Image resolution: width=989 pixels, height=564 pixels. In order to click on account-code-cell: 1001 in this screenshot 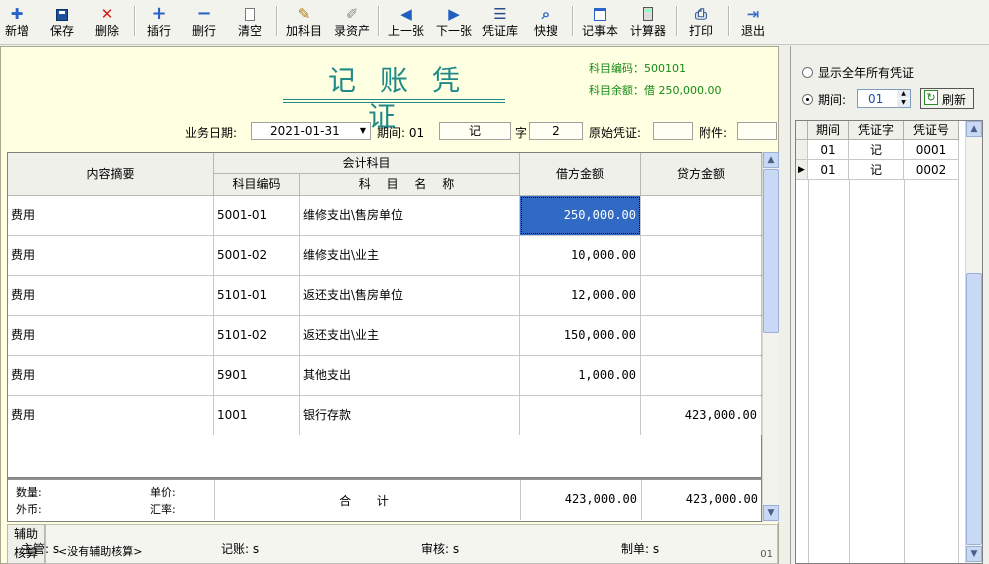, I will do `click(257, 415)`.